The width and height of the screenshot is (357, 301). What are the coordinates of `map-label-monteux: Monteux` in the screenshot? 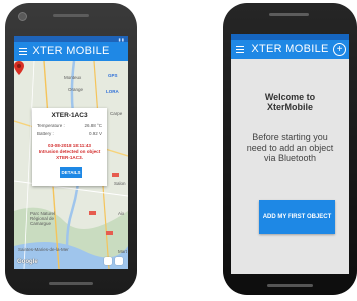 It's located at (73, 77).